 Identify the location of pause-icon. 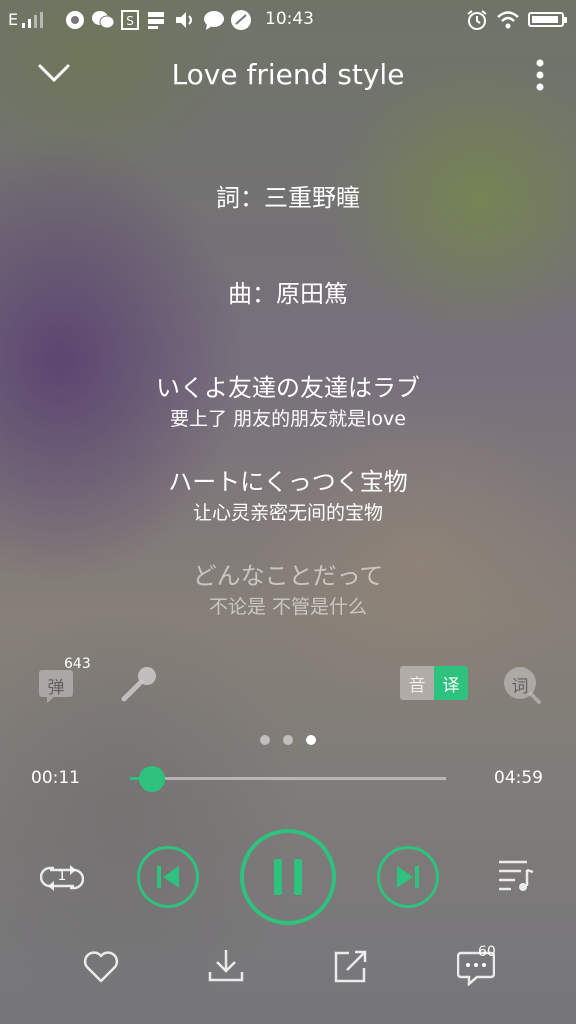
(288, 877).